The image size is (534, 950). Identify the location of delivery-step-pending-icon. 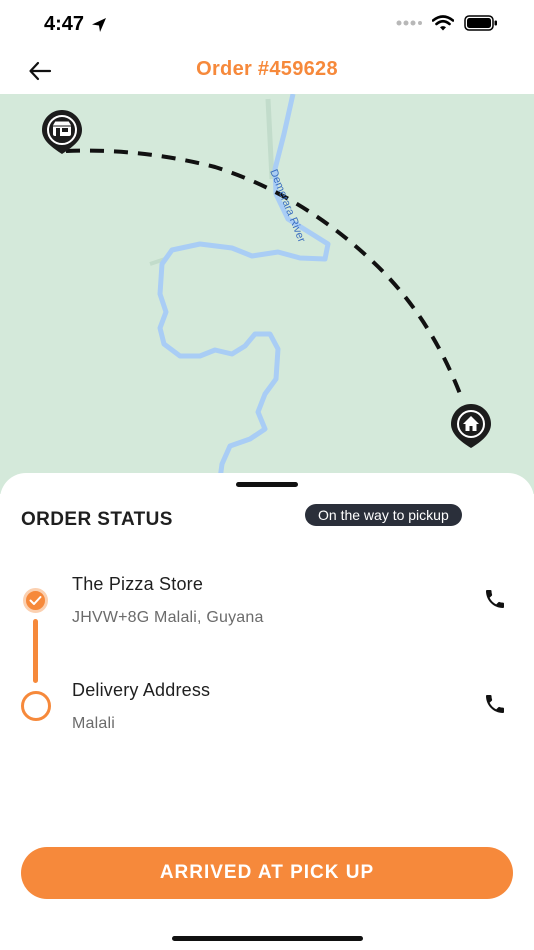
(36, 706).